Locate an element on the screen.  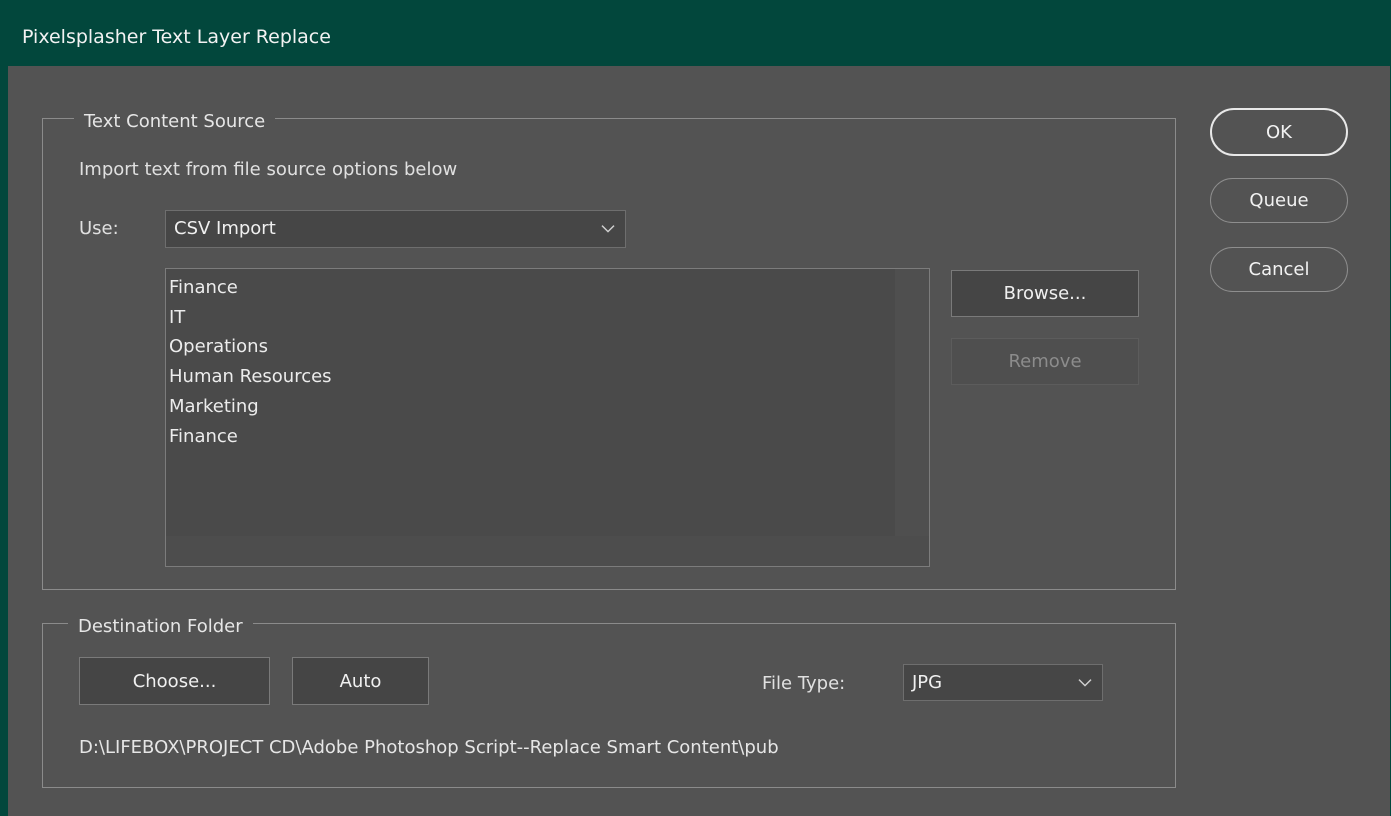
list-item: Operations is located at coordinates (250, 347).